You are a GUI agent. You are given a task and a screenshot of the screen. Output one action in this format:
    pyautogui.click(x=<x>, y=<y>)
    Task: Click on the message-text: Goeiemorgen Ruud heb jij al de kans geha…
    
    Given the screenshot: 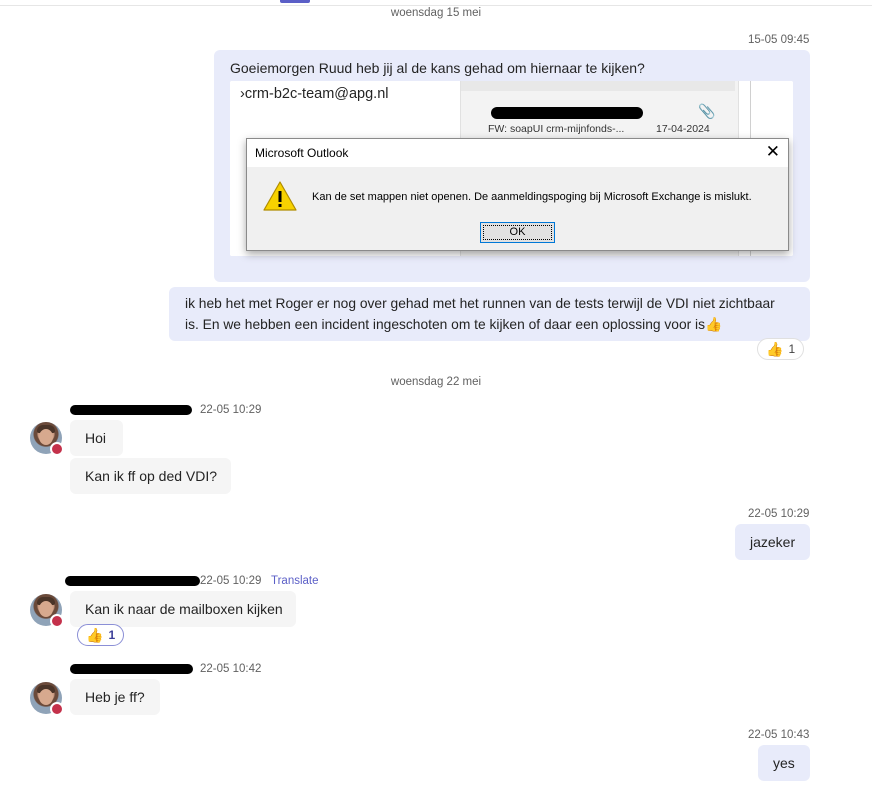 What is the action you would take?
    pyautogui.click(x=437, y=68)
    